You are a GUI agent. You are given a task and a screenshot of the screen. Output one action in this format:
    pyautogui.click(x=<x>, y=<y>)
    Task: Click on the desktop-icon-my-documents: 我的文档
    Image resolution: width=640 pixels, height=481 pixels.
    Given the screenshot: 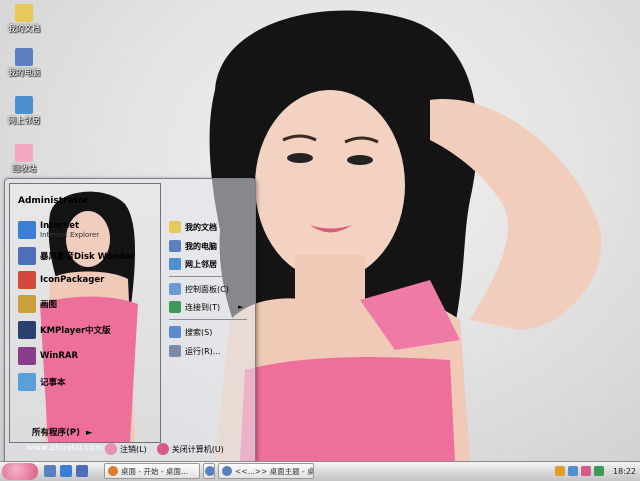 What is the action you would take?
    pyautogui.click(x=24, y=19)
    